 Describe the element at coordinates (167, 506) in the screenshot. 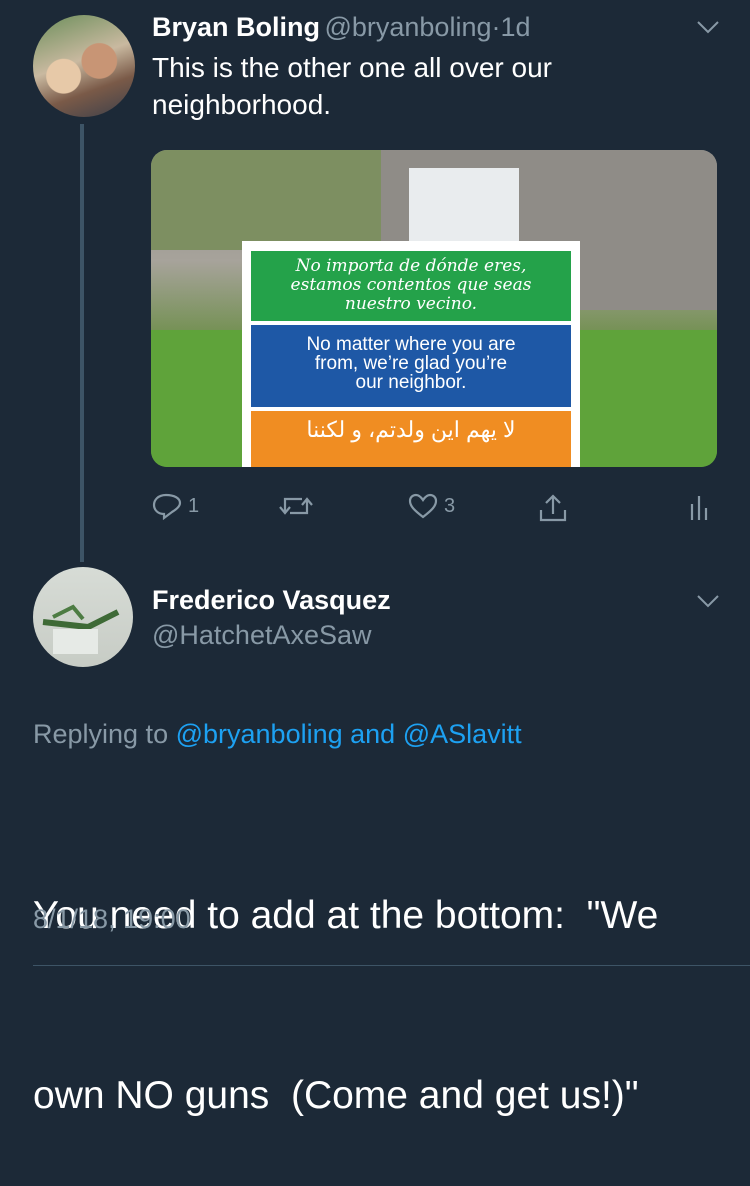

I see `reply-icon` at that location.